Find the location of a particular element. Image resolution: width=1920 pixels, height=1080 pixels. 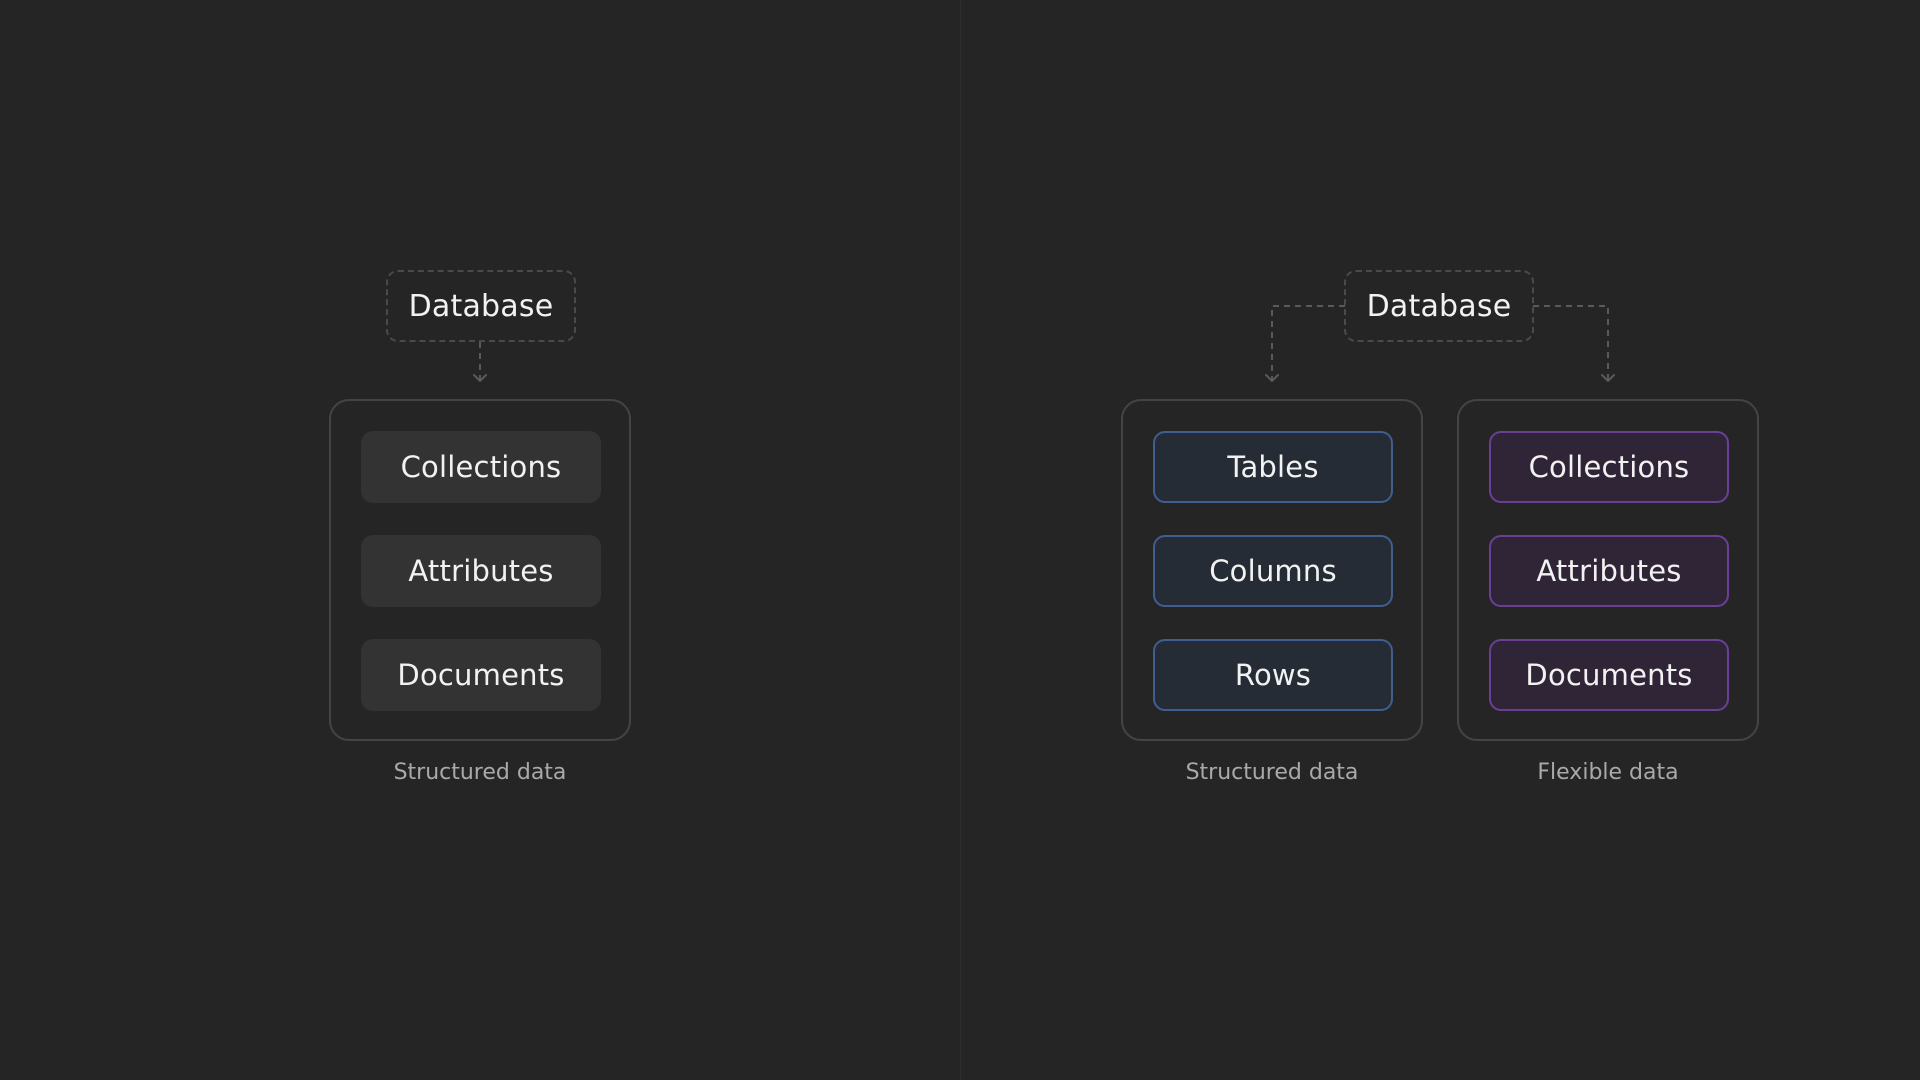

left-group-caption: Structured data is located at coordinates (480, 772).